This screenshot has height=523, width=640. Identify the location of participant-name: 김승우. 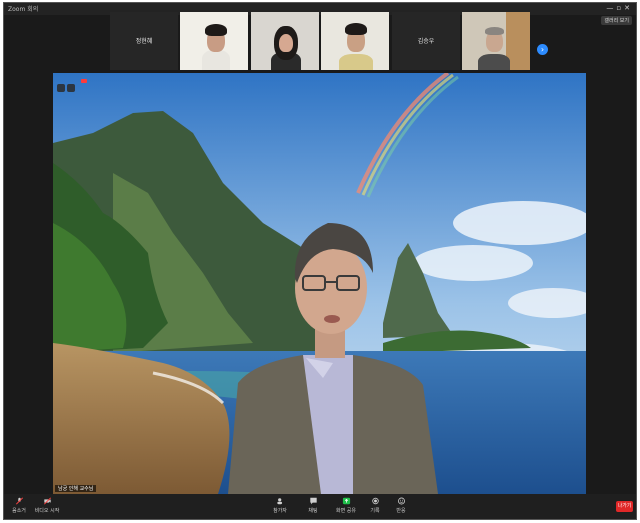
(426, 41).